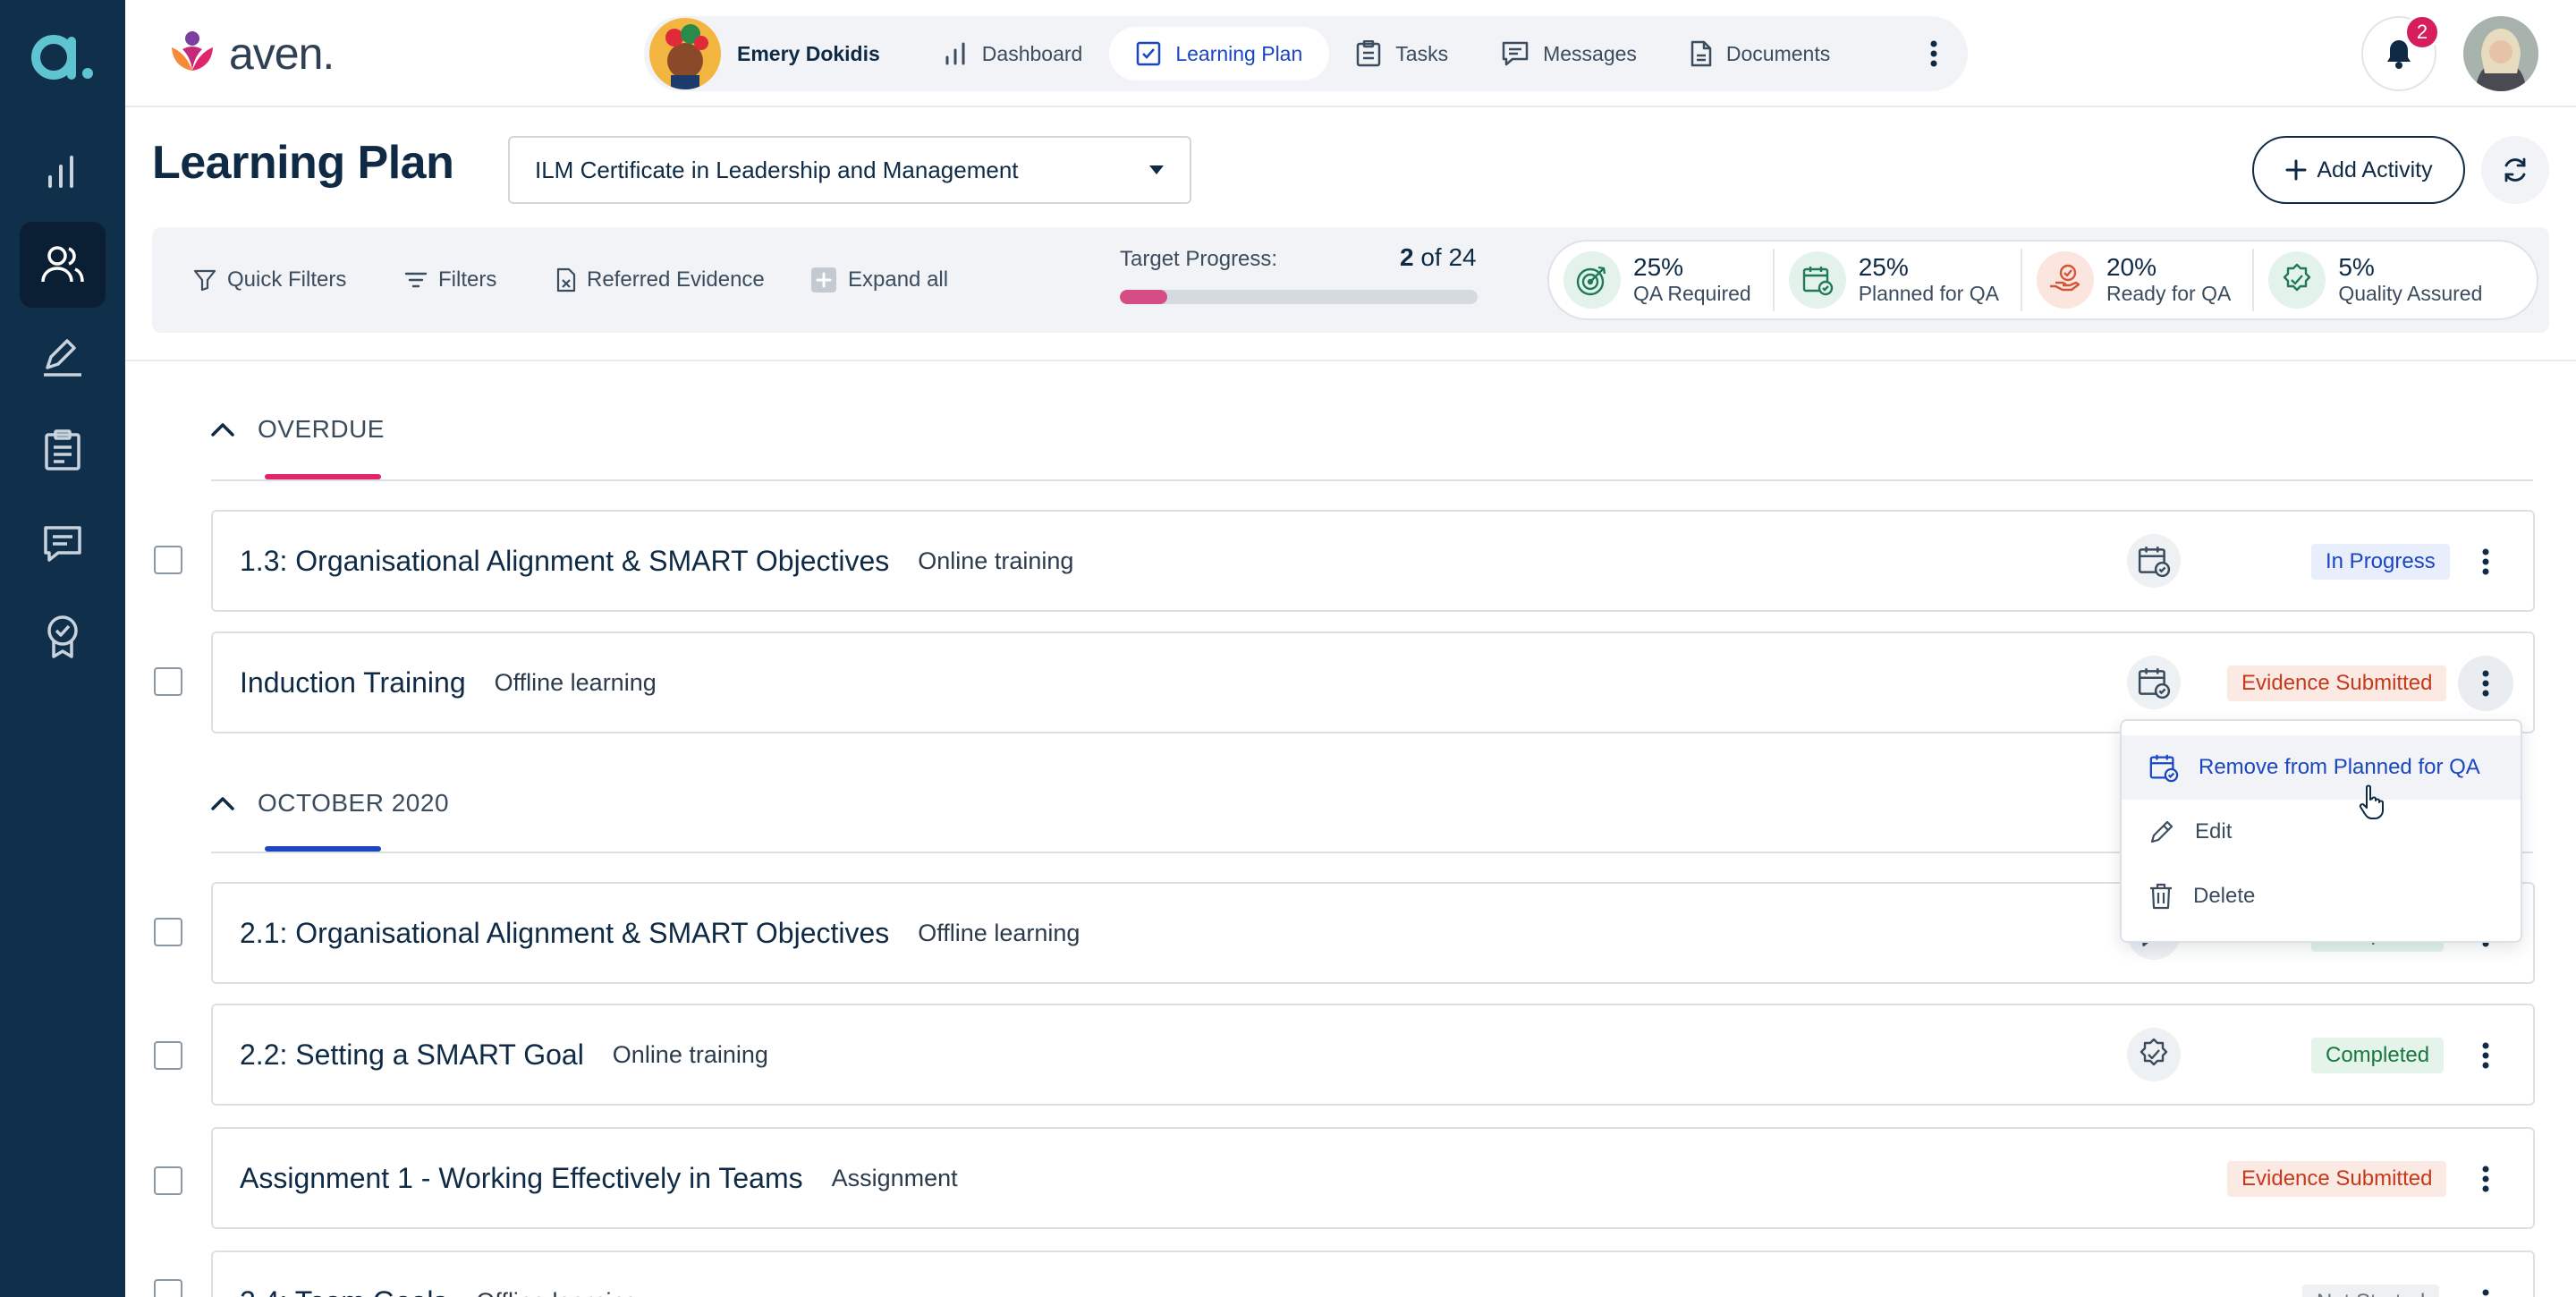 This screenshot has width=2576, height=1297. Describe the element at coordinates (204, 280) in the screenshot. I see `funnel-icon` at that location.